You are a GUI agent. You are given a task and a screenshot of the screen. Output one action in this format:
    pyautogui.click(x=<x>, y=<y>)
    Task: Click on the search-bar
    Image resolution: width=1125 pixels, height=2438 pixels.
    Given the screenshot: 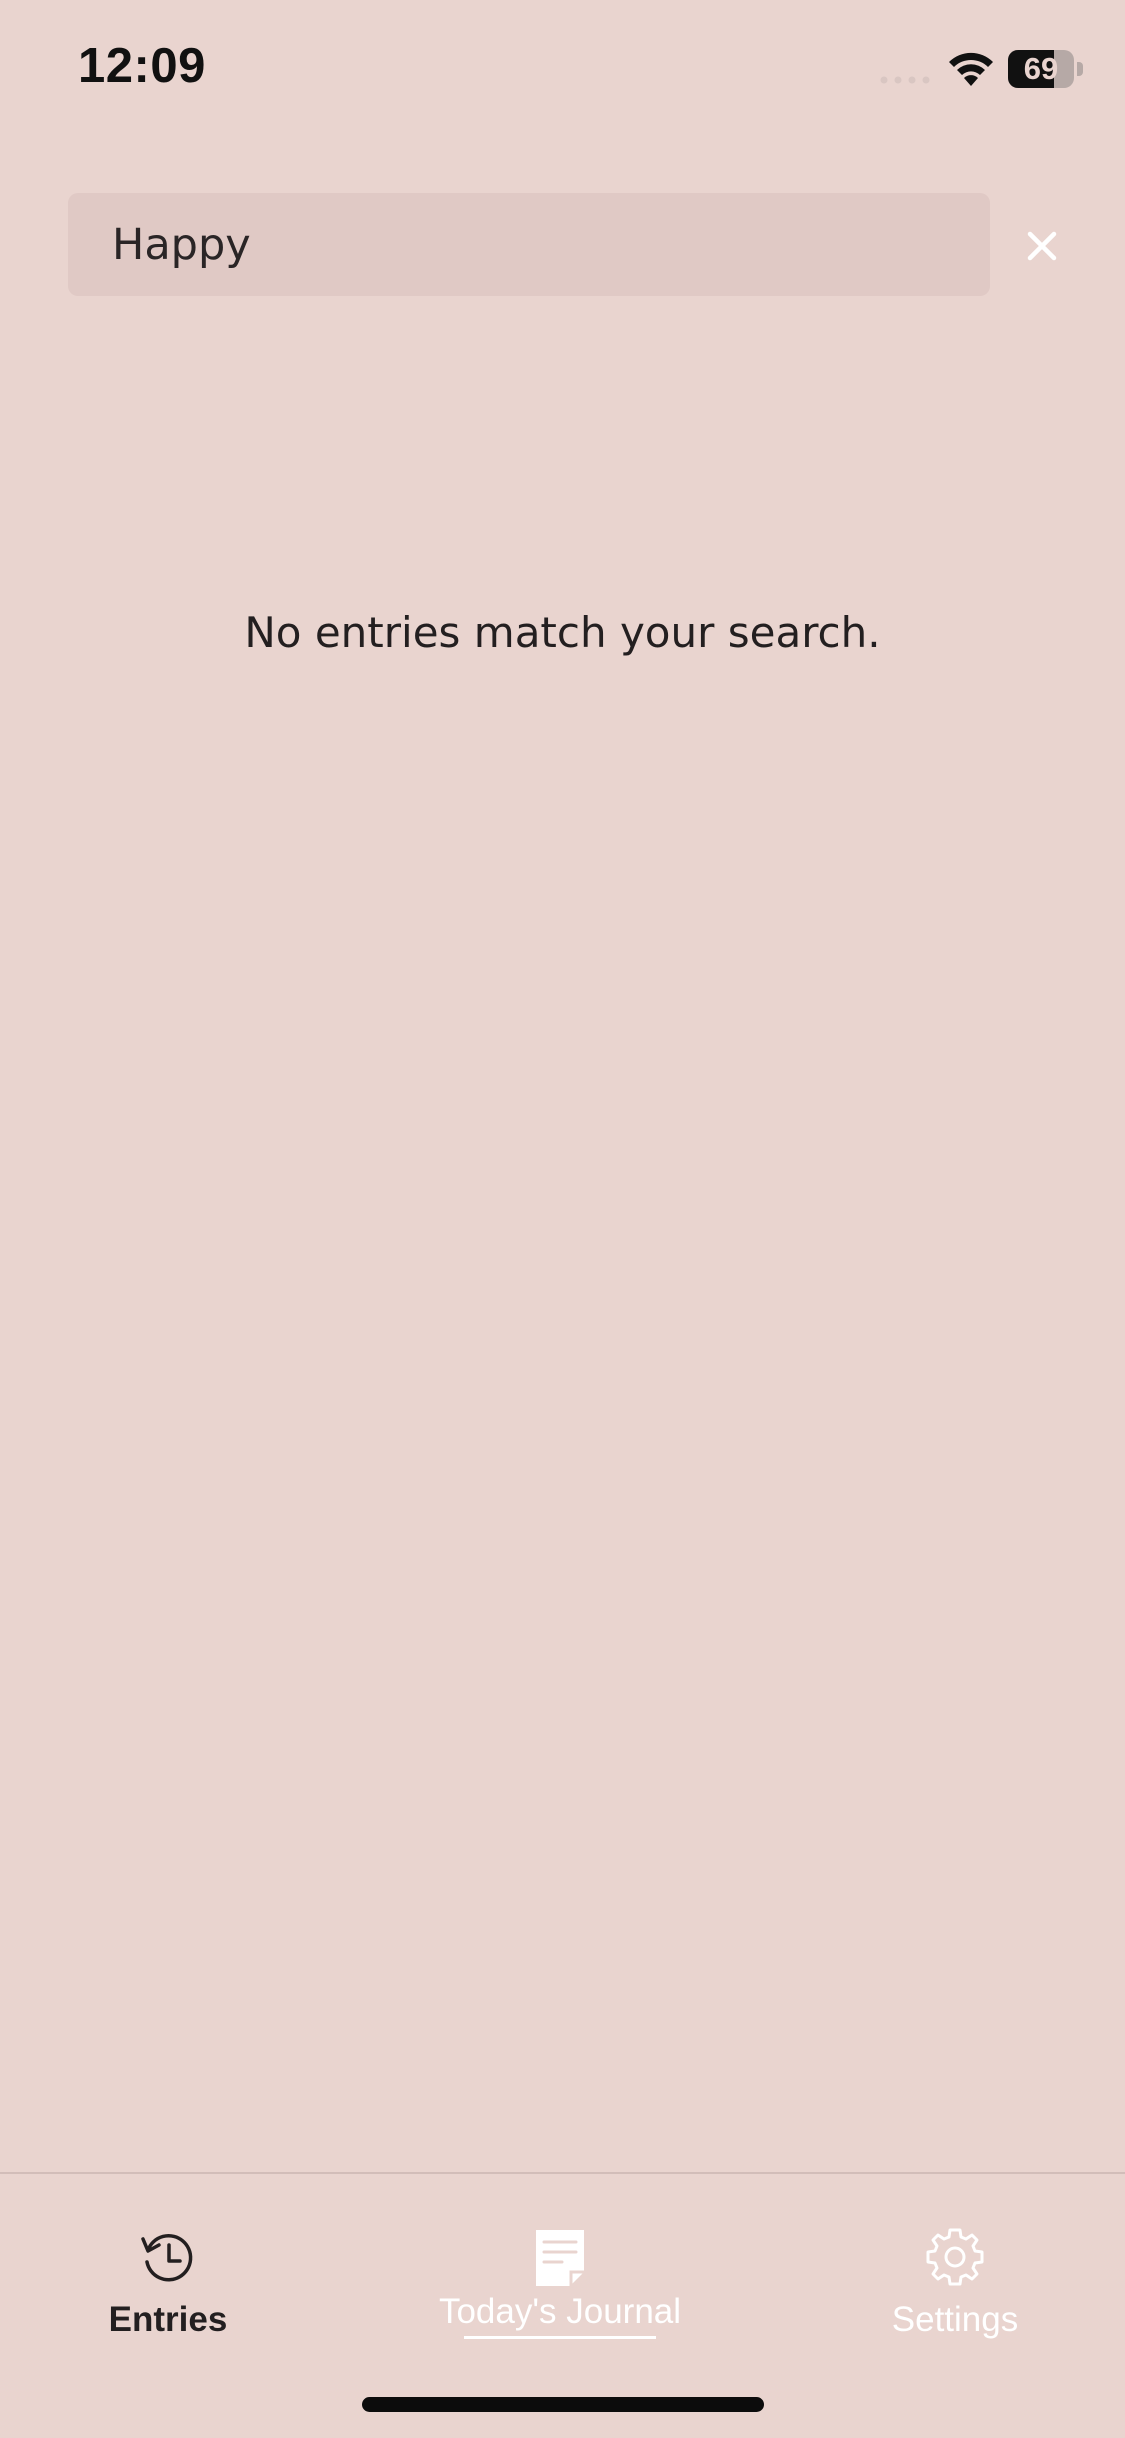 What is the action you would take?
    pyautogui.click(x=529, y=244)
    